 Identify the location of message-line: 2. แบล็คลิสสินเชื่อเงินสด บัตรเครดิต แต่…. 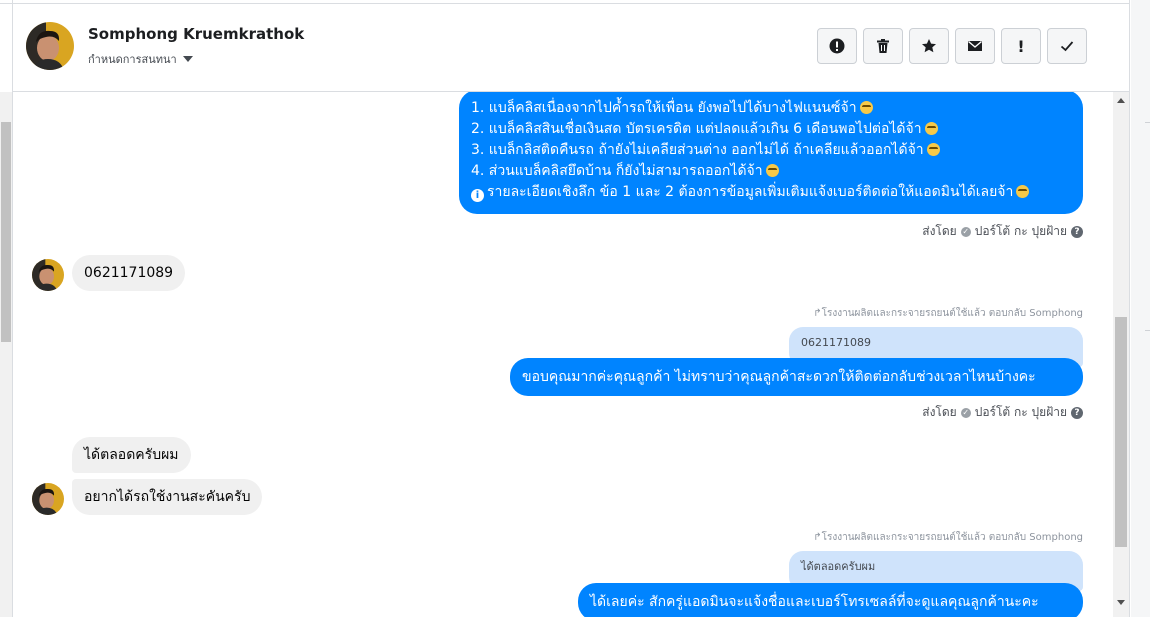
(771, 129).